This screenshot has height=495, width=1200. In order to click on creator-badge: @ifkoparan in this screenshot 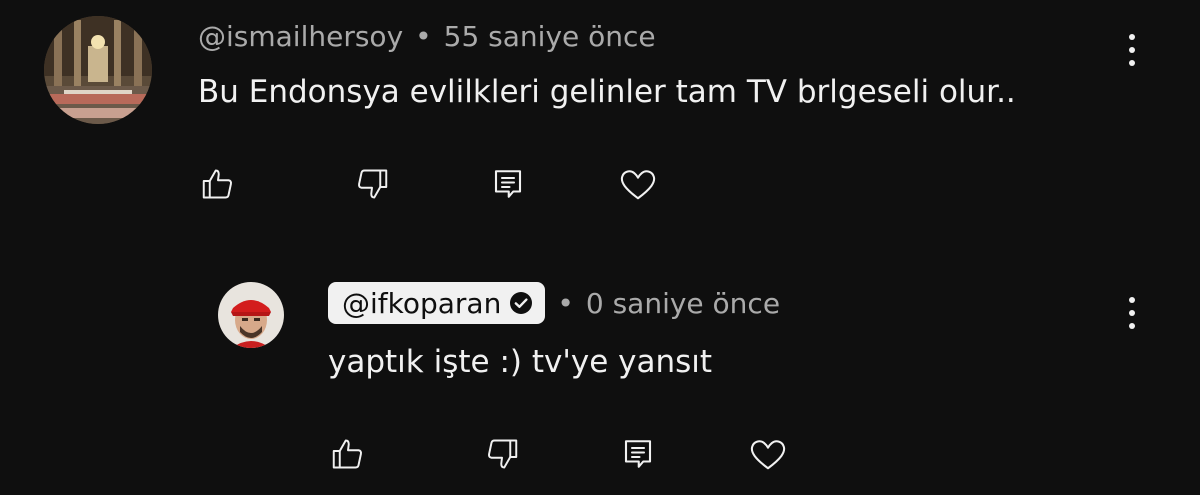, I will do `click(437, 303)`.